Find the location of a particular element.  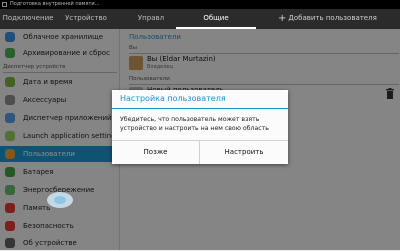

later-button: Позже is located at coordinates (156, 152).